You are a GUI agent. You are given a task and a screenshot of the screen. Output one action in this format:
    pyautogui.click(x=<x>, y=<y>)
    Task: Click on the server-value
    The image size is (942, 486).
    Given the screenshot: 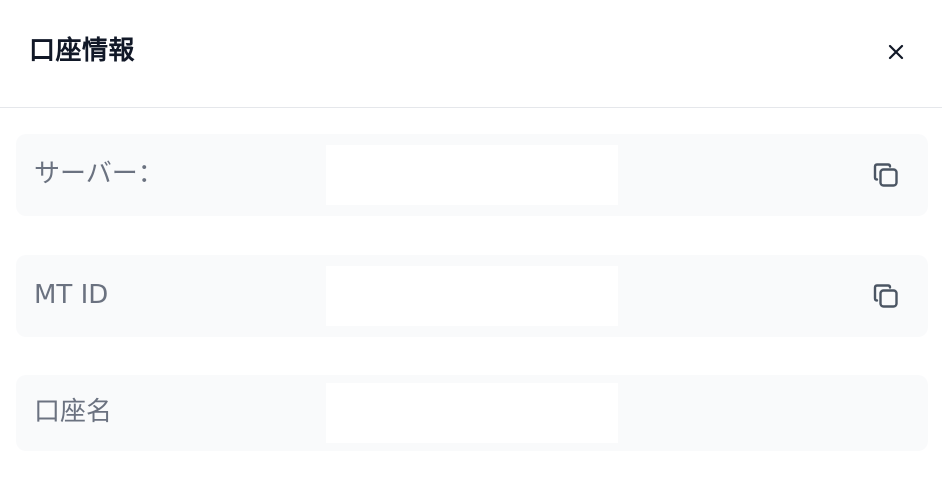 What is the action you would take?
    pyautogui.click(x=472, y=175)
    